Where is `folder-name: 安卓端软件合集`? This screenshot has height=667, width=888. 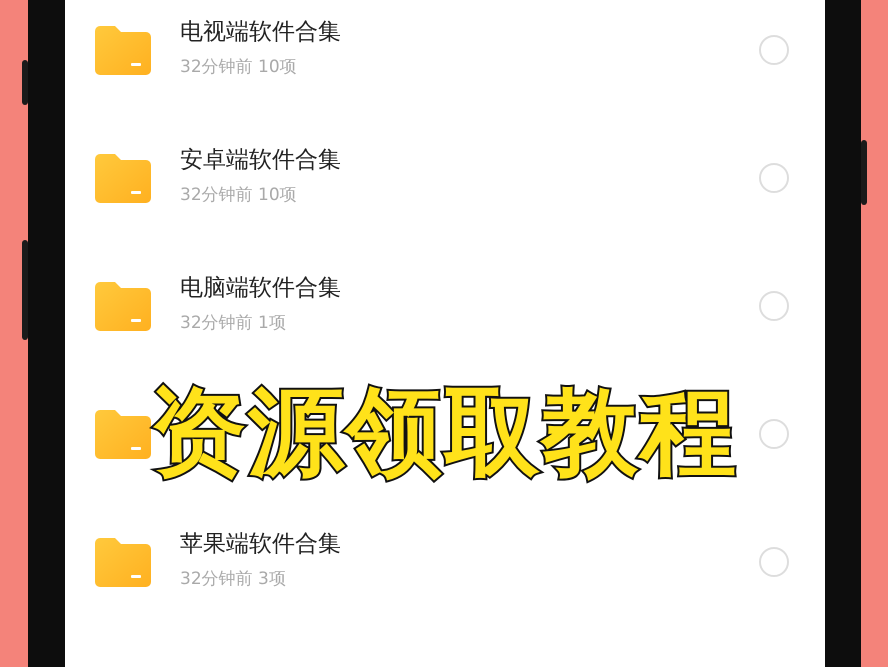
folder-name: 安卓端软件合集 is located at coordinates (261, 161).